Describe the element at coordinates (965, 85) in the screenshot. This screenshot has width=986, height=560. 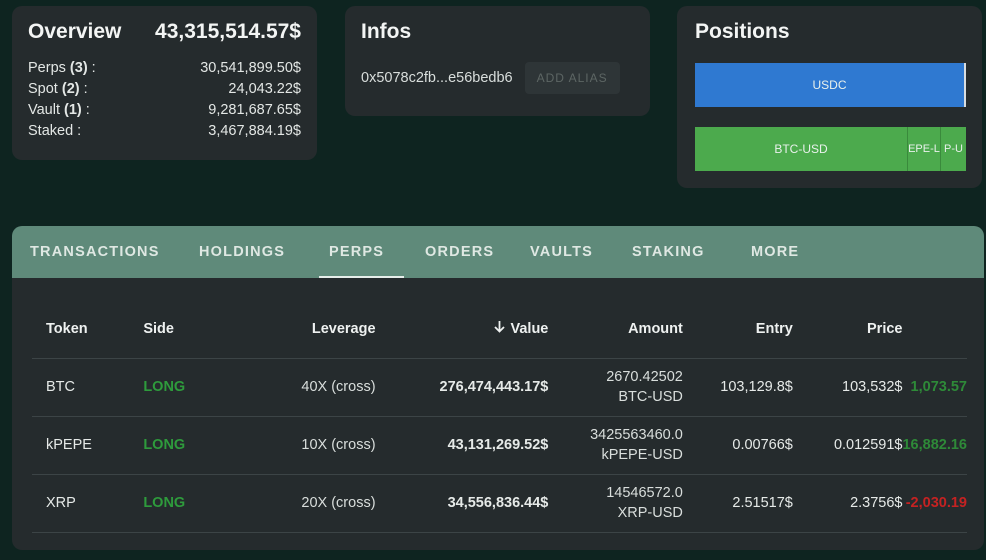
I see `position-segment-divider` at that location.